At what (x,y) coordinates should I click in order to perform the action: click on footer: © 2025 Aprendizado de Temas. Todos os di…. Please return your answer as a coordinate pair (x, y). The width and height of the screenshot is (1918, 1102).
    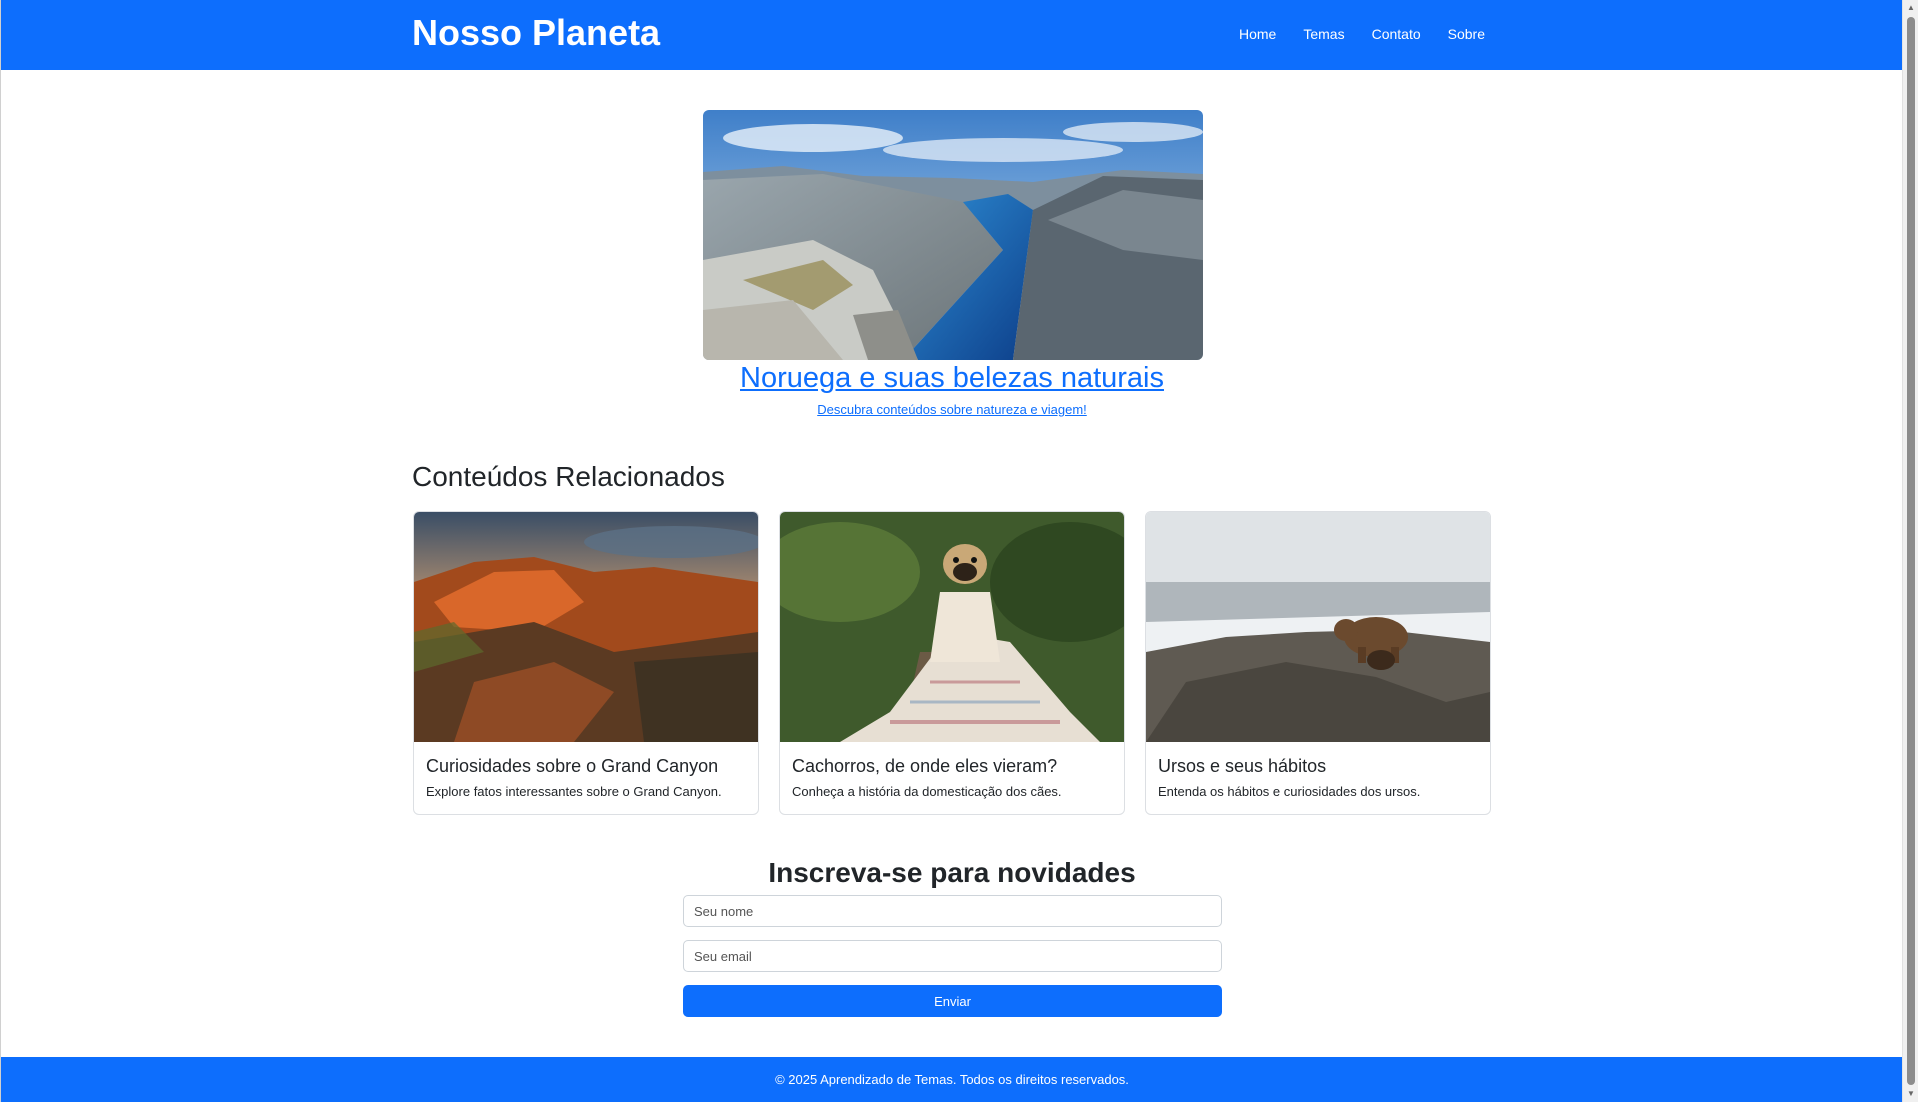
    Looking at the image, I should click on (952, 1079).